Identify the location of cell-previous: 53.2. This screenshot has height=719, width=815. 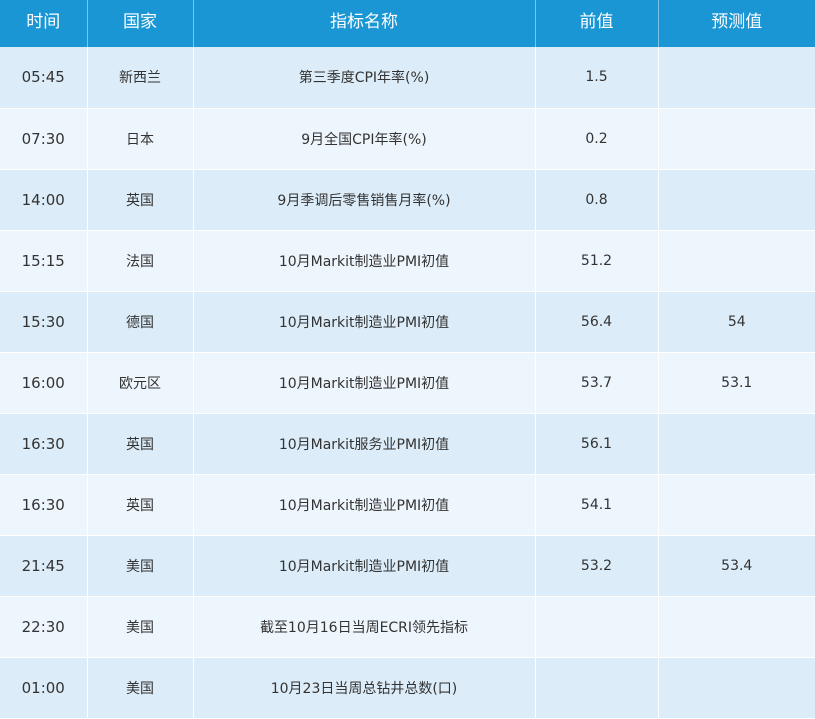
(597, 566).